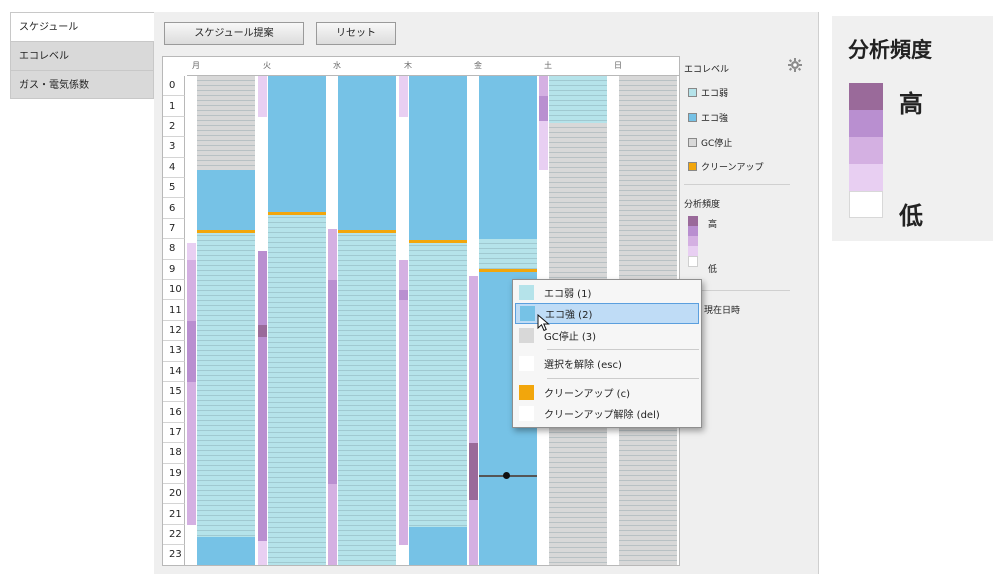 The height and width of the screenshot is (577, 1000). I want to click on menu-item-label: 選択を解除 (esc), so click(583, 365).